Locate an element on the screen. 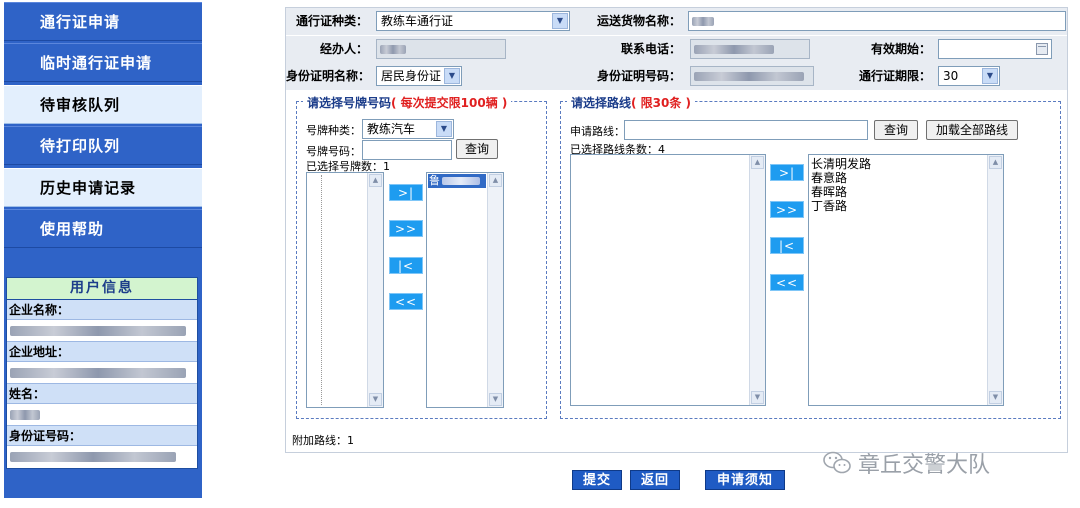 This screenshot has width=1080, height=508. sidebar-item-pending-review: 待审核队列 is located at coordinates (103, 104).